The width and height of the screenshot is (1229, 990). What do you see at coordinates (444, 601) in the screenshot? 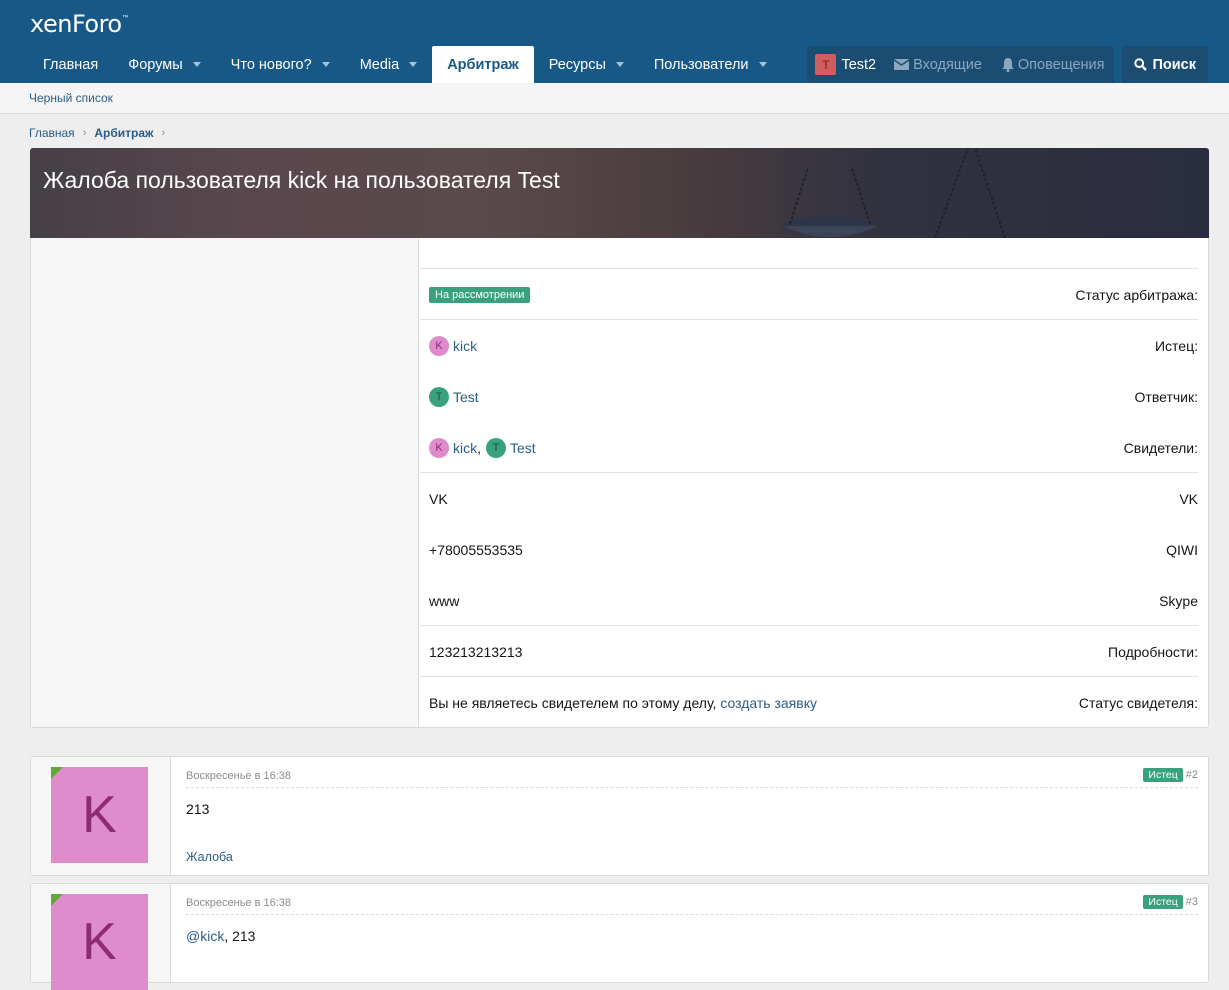
I see `skype-value: www` at bounding box center [444, 601].